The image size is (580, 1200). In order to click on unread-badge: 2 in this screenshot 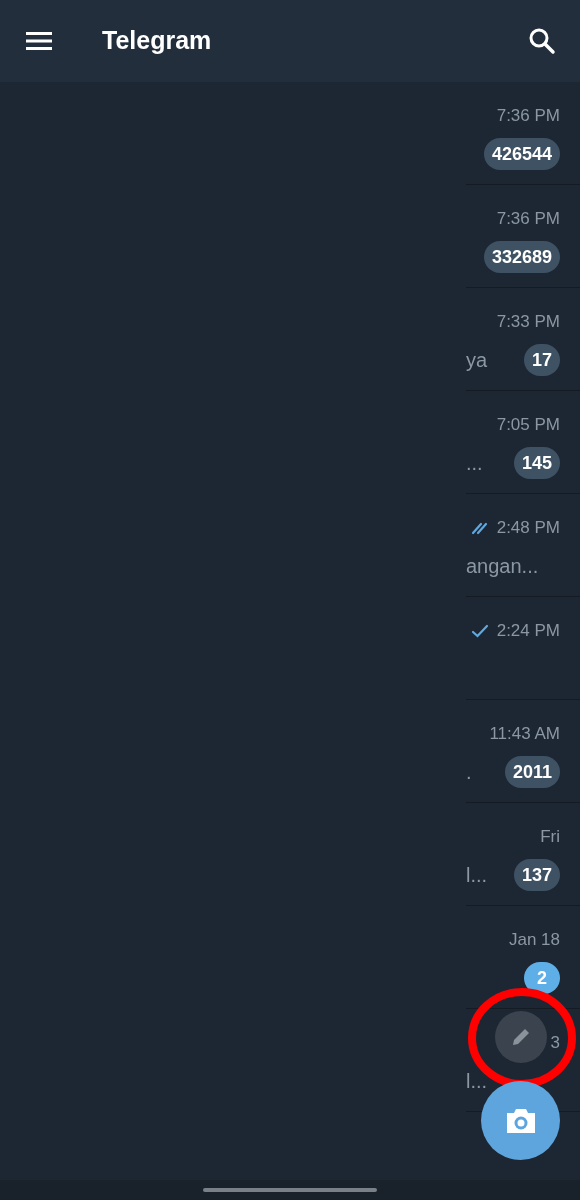, I will do `click(542, 978)`.